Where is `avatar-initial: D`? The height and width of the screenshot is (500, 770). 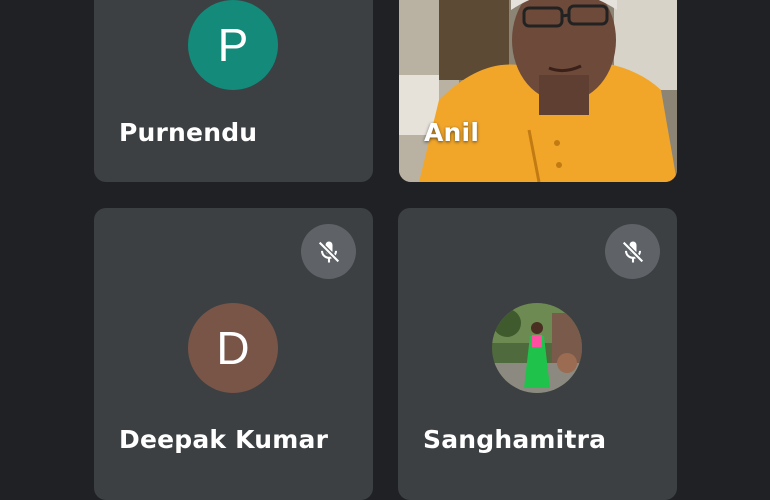
avatar-initial: D is located at coordinates (233, 348).